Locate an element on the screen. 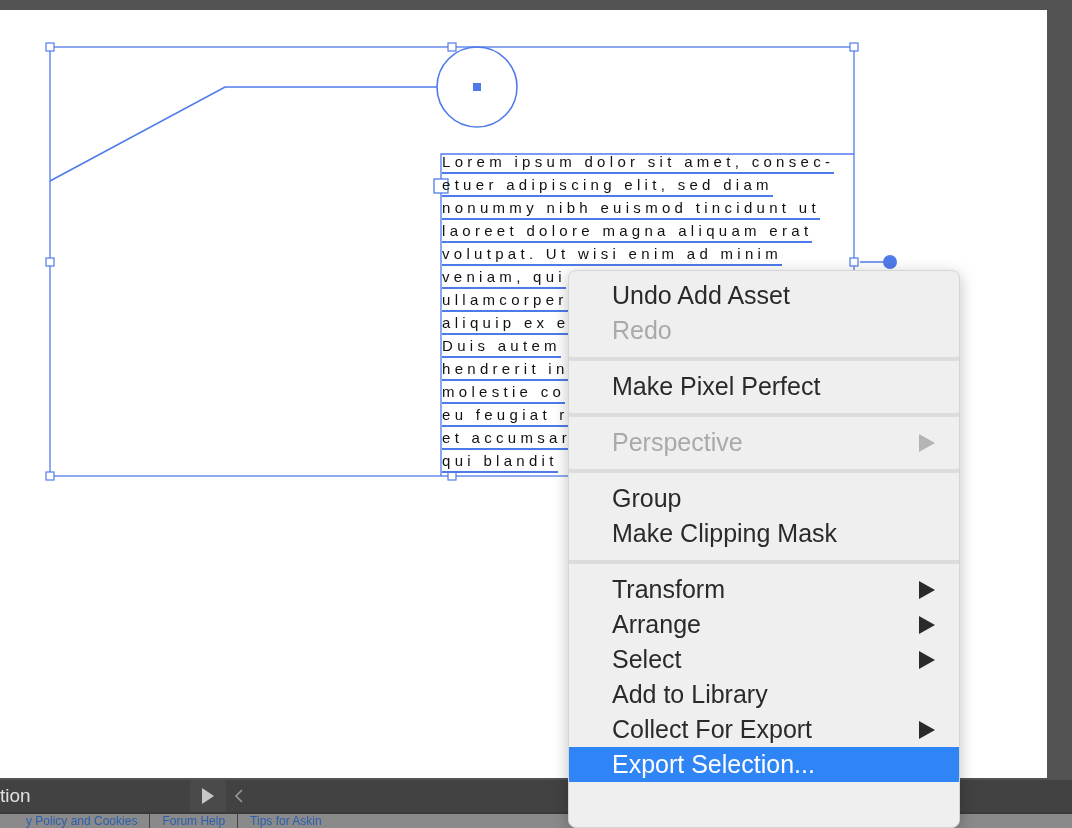  menu-item: Add to Library is located at coordinates (764, 694).